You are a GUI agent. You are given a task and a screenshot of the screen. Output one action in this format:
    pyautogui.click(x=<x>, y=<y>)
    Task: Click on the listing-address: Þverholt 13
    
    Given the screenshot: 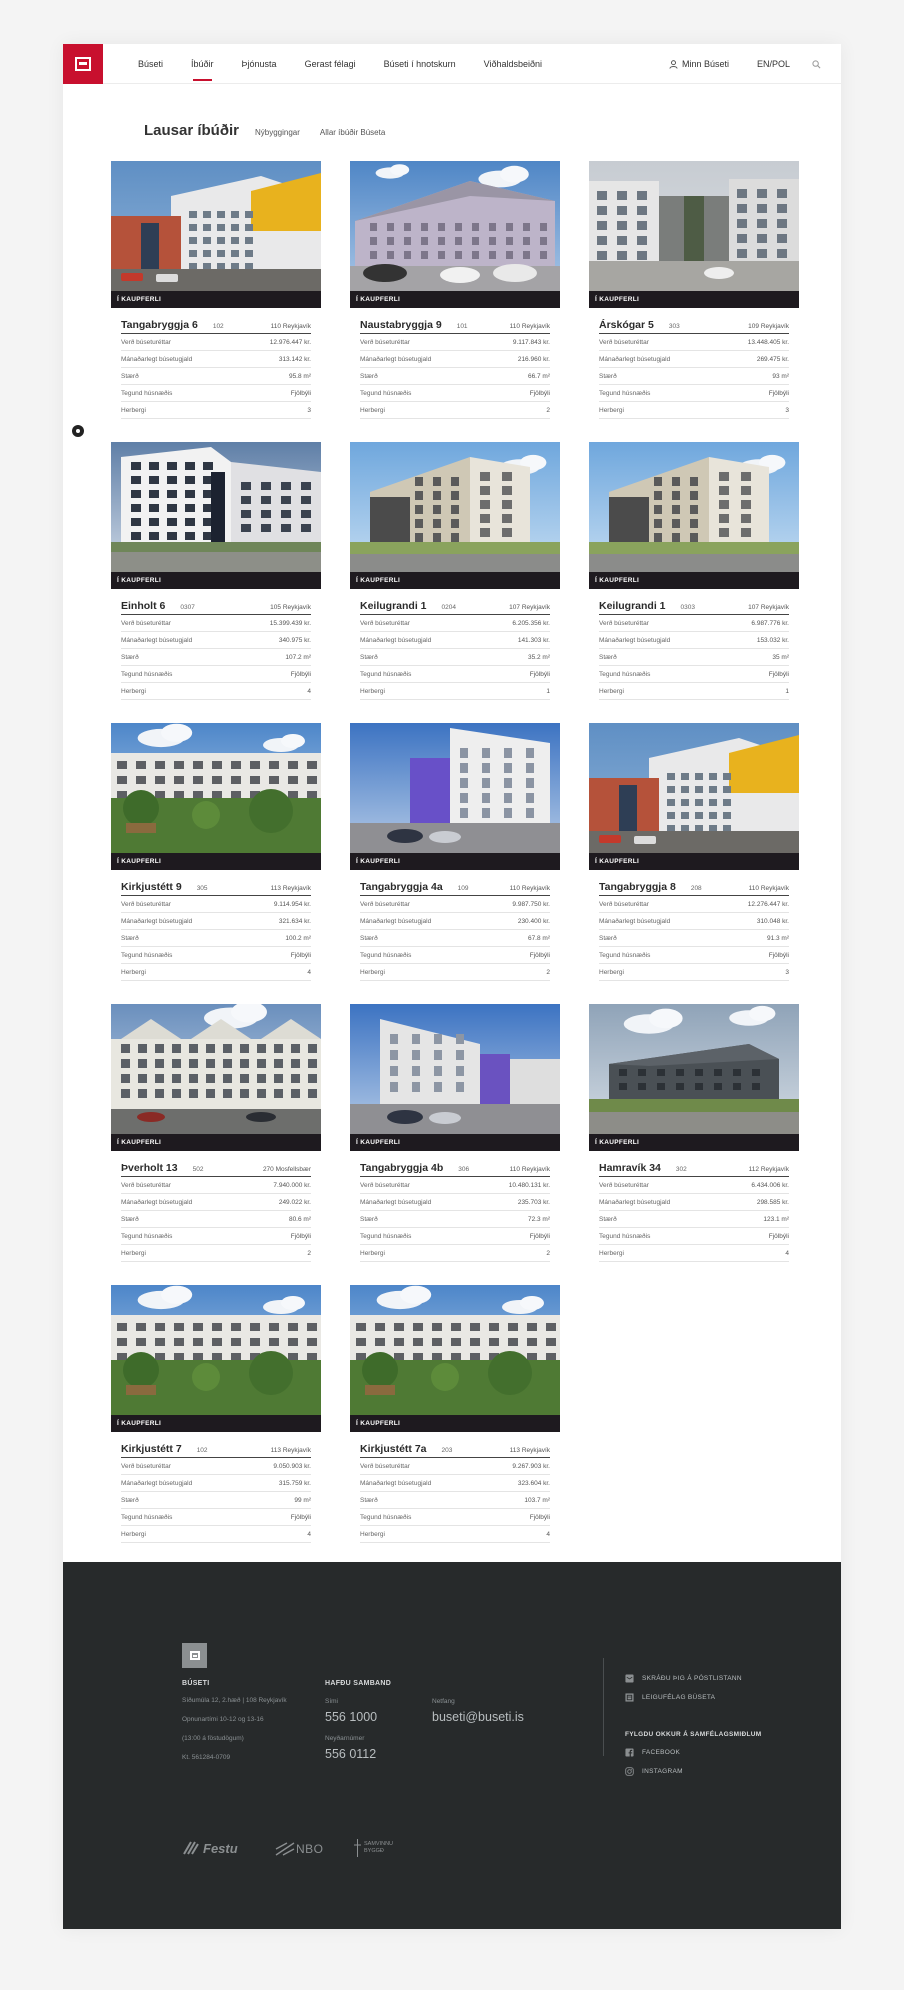 What is the action you would take?
    pyautogui.click(x=149, y=1168)
    